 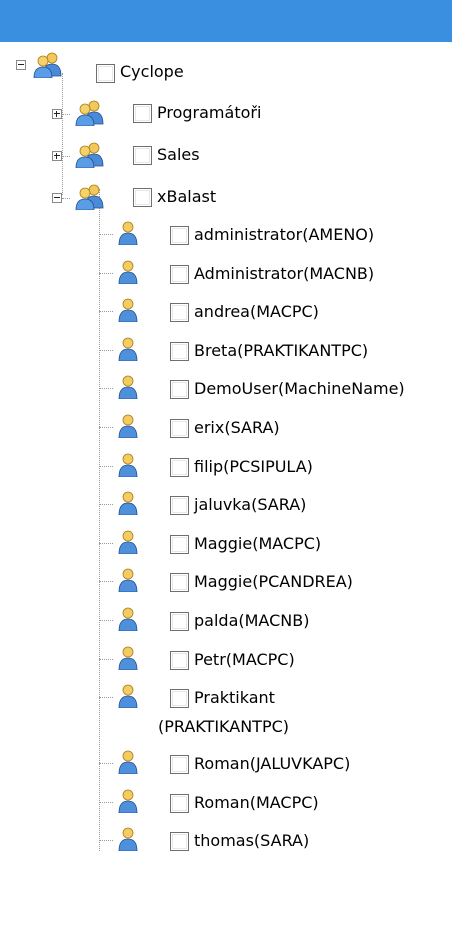 What do you see at coordinates (234, 698) in the screenshot?
I see `tree-node-label: Praktikant` at bounding box center [234, 698].